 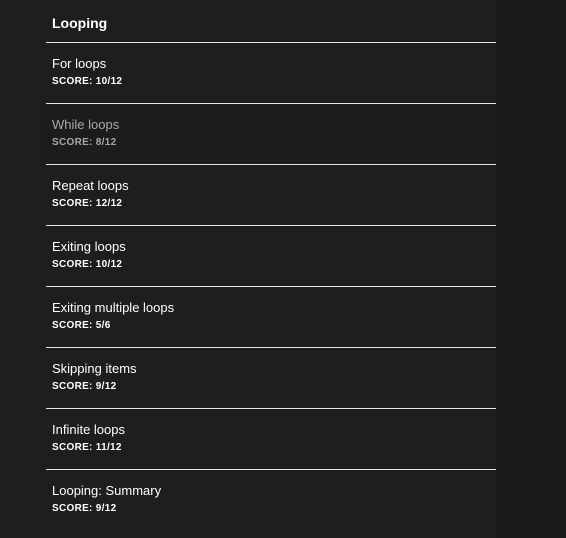 What do you see at coordinates (271, 21) in the screenshot?
I see `section-title: Looping` at bounding box center [271, 21].